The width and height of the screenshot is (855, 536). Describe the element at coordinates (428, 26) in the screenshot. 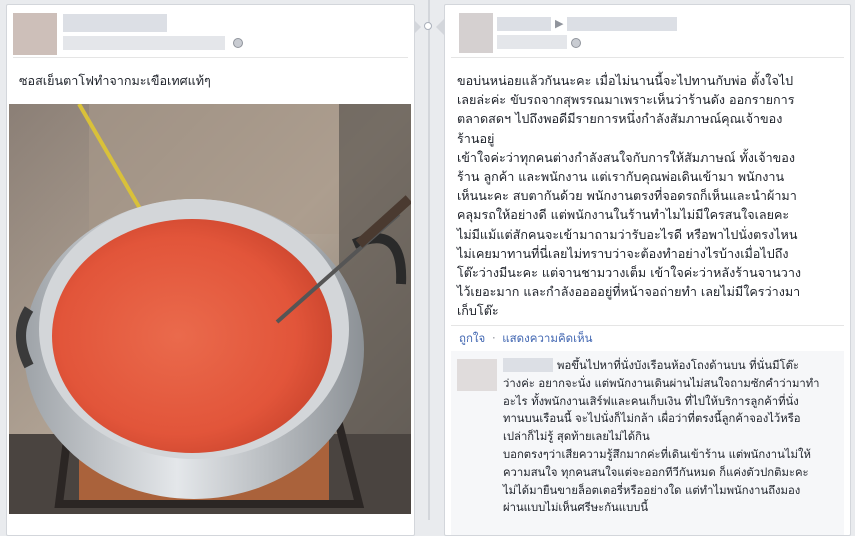

I see `timeline-dot` at that location.